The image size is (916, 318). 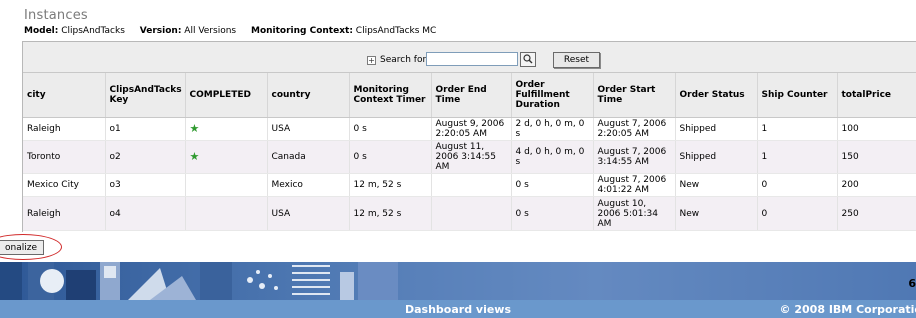 What do you see at coordinates (634, 213) in the screenshot?
I see `cell-start-time: August 10, 2006 5:01:34 AM` at bounding box center [634, 213].